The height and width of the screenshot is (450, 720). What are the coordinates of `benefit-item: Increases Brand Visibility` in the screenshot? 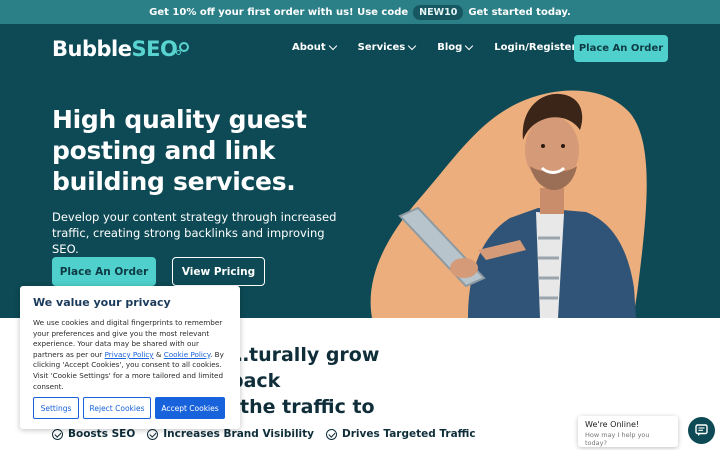 It's located at (230, 434).